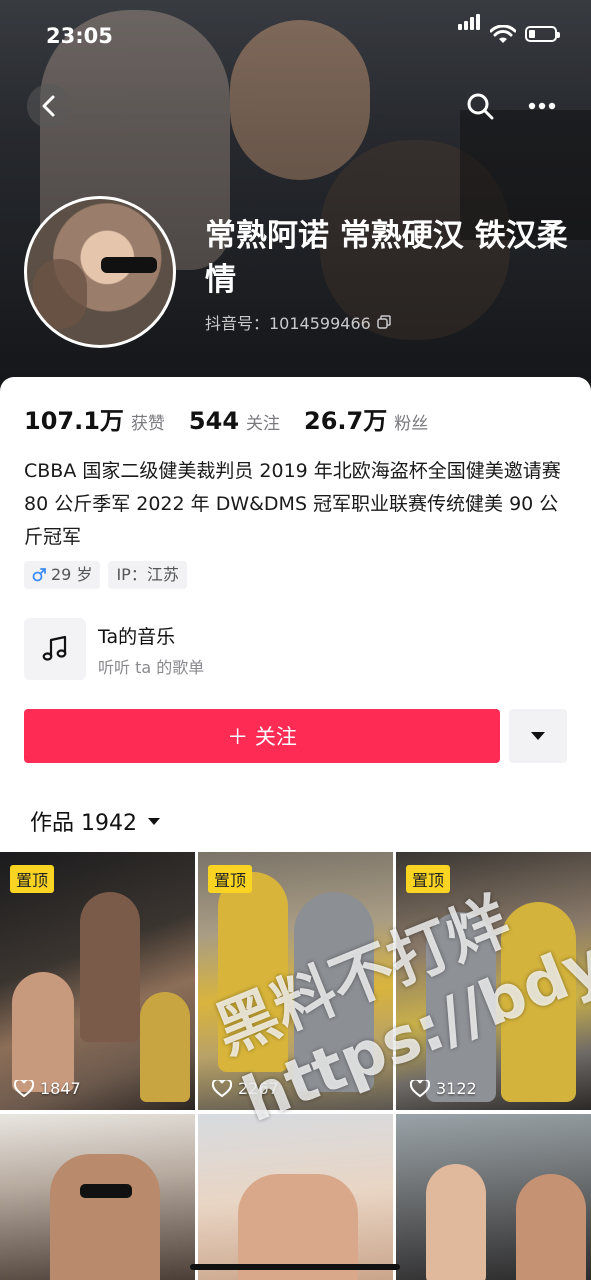 This screenshot has height=1280, width=591. What do you see at coordinates (384, 322) in the screenshot?
I see `copy-icon` at bounding box center [384, 322].